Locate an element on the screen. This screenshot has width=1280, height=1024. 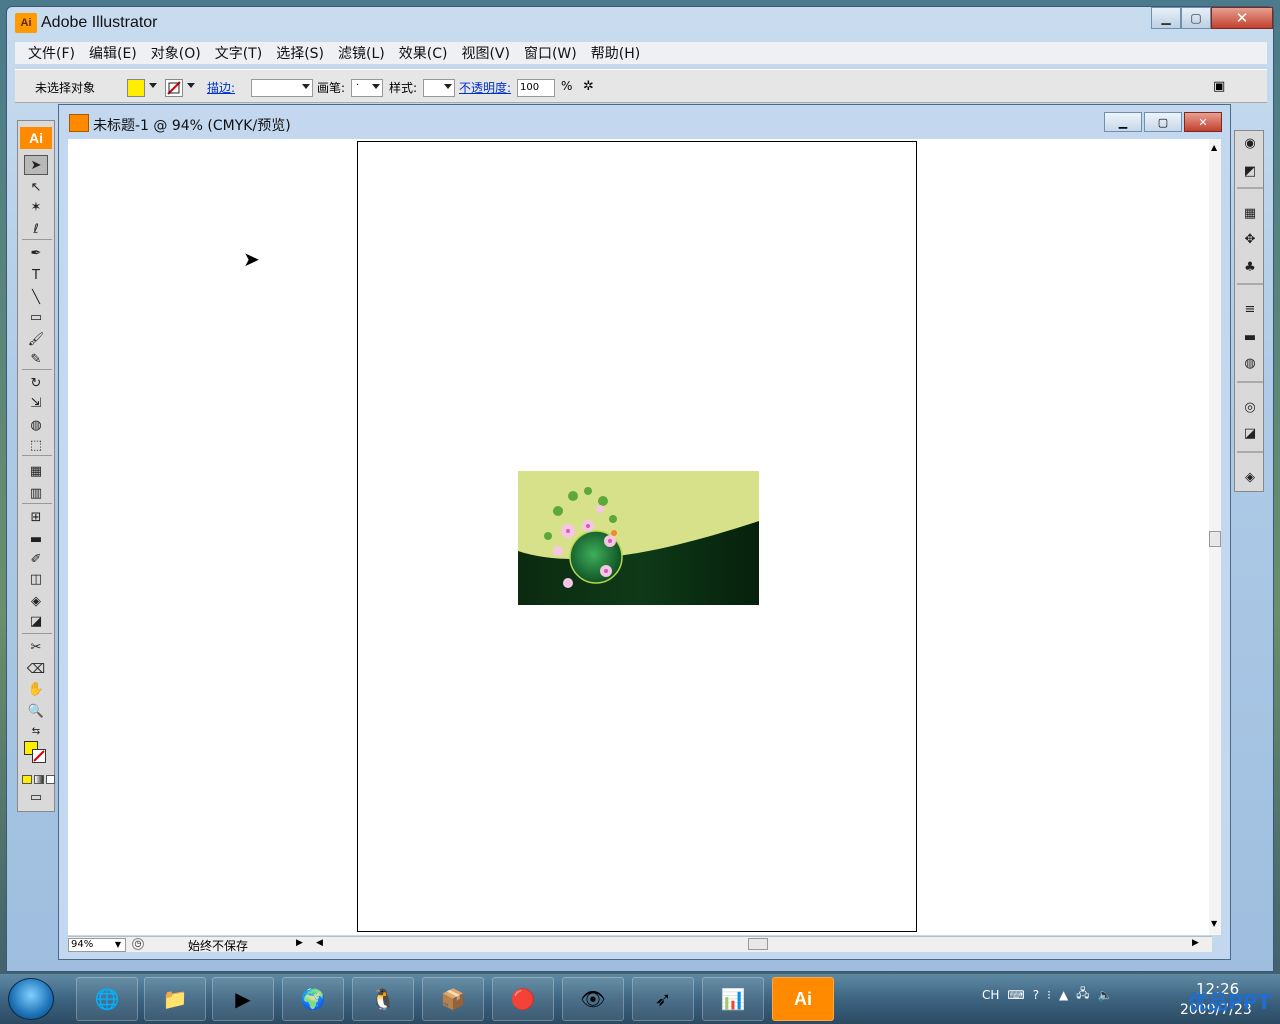
swatches-panel-icon: ▦ is located at coordinates (1250, 213).